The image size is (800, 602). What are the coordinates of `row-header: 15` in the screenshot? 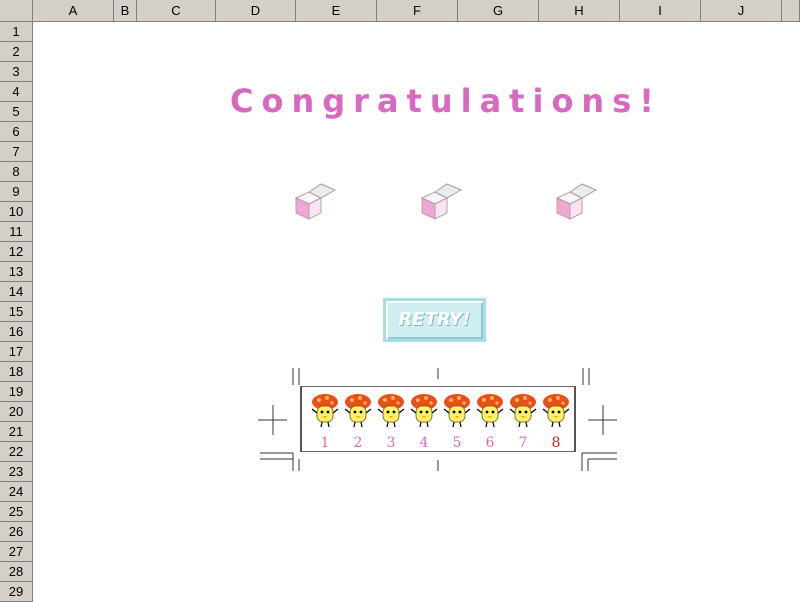 It's located at (16, 312).